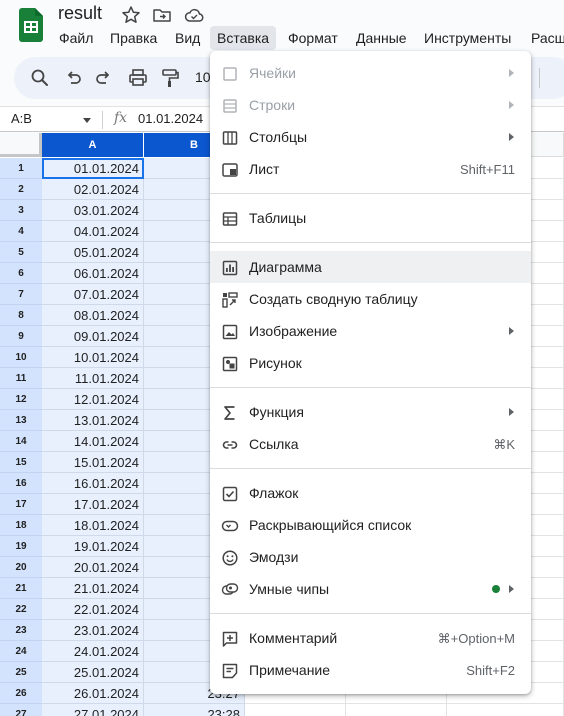  I want to click on menu-item-table: Таблицы, so click(370, 218).